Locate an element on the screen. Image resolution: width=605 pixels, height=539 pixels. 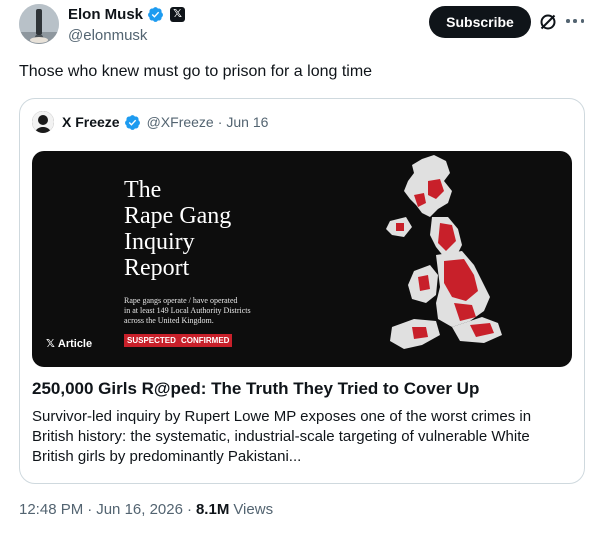
quote-date: Jun 16 is located at coordinates (247, 122).